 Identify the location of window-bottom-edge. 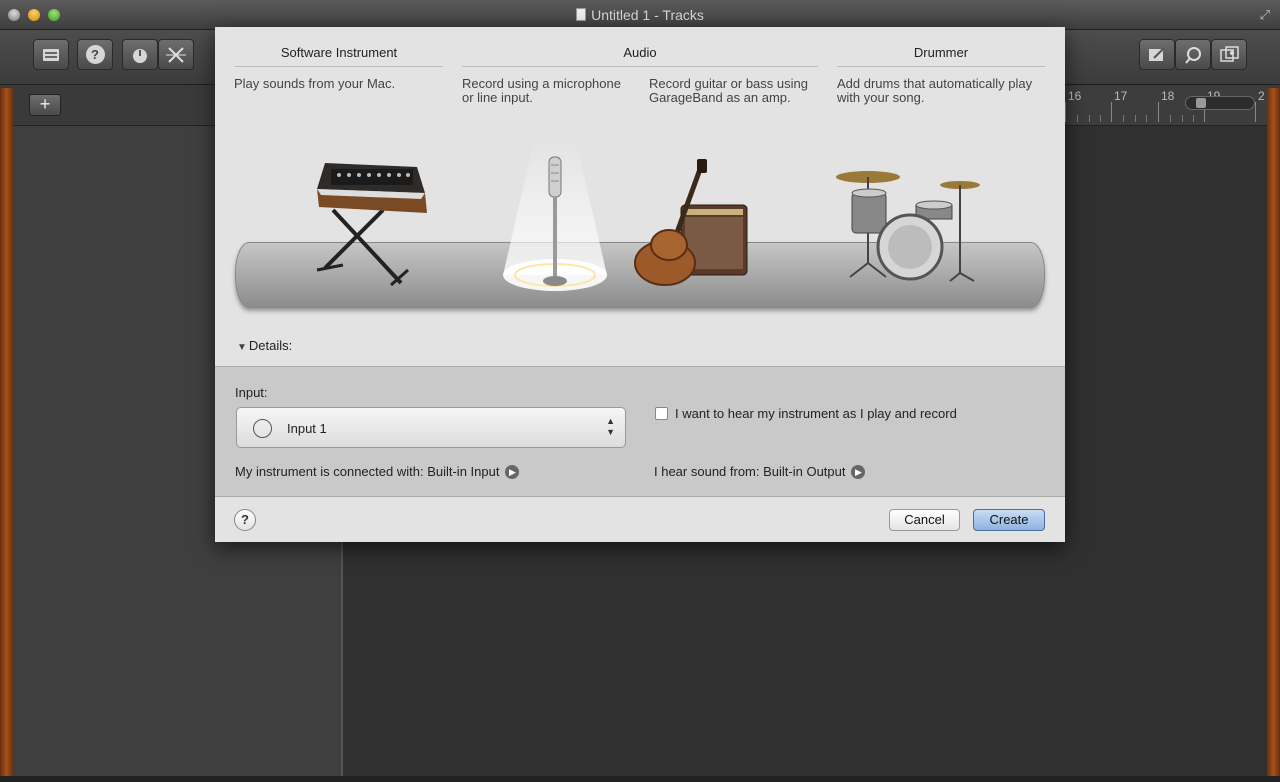
(640, 779).